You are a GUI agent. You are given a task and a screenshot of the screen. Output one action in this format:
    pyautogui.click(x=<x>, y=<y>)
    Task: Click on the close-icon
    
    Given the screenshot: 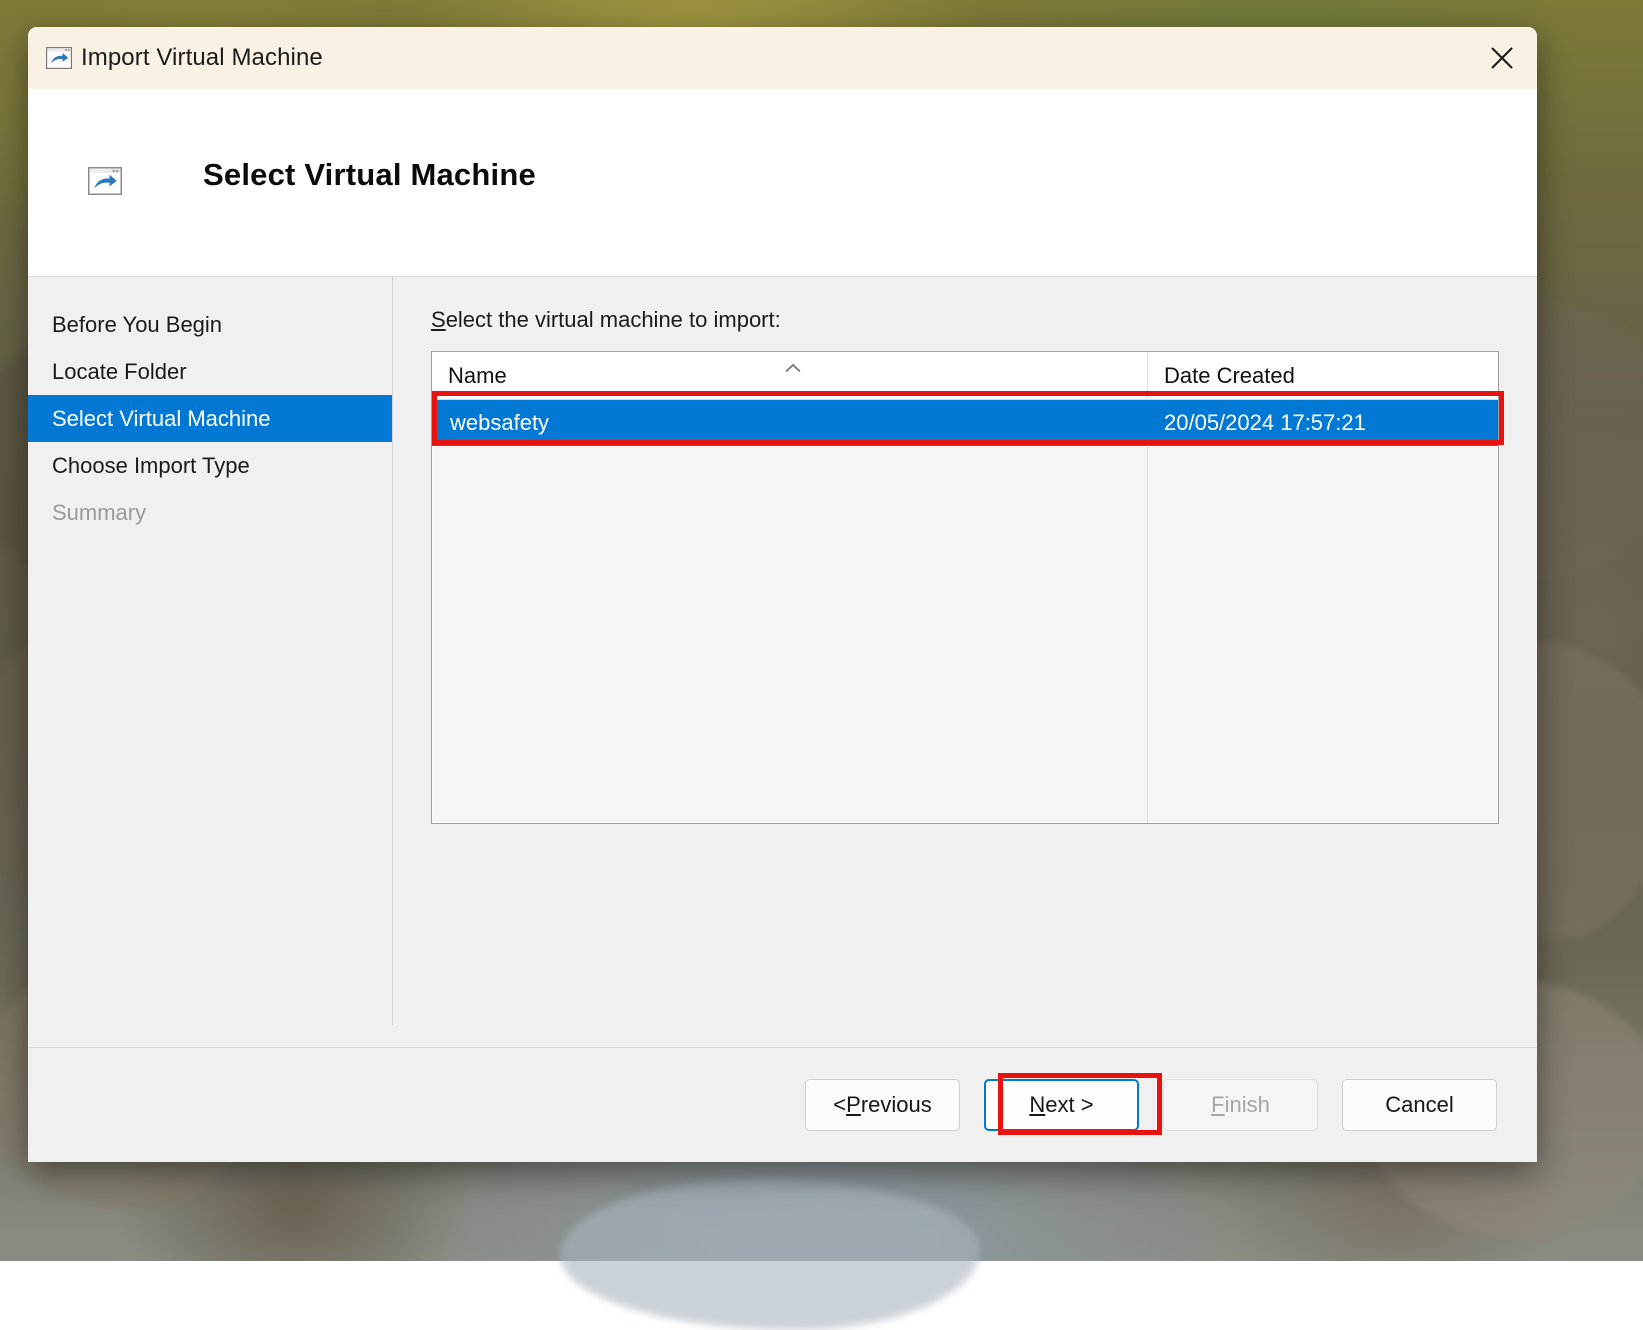 What is the action you would take?
    pyautogui.click(x=1502, y=58)
    